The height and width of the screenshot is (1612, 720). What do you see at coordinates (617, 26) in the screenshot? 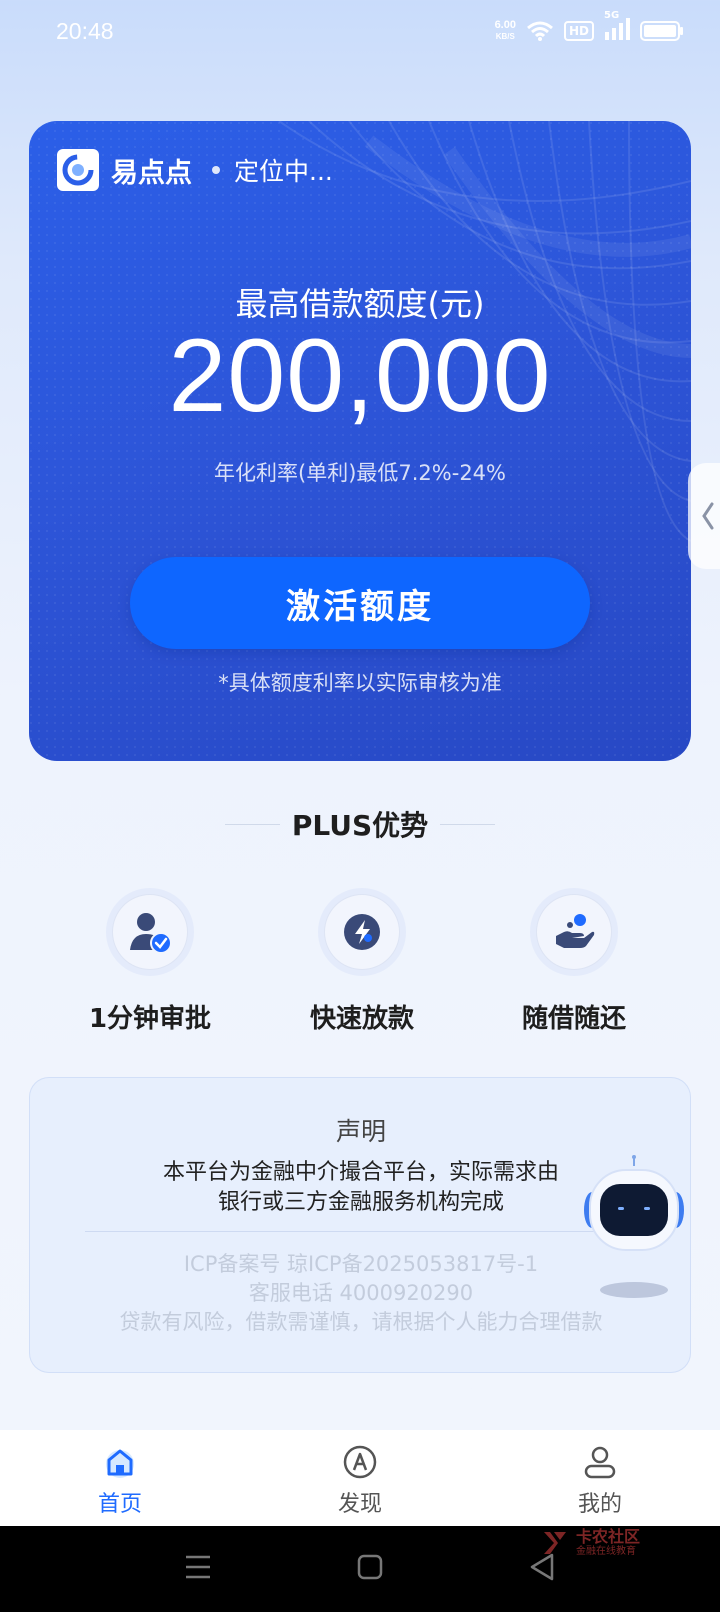
I see `signal-icon: 5G` at bounding box center [617, 26].